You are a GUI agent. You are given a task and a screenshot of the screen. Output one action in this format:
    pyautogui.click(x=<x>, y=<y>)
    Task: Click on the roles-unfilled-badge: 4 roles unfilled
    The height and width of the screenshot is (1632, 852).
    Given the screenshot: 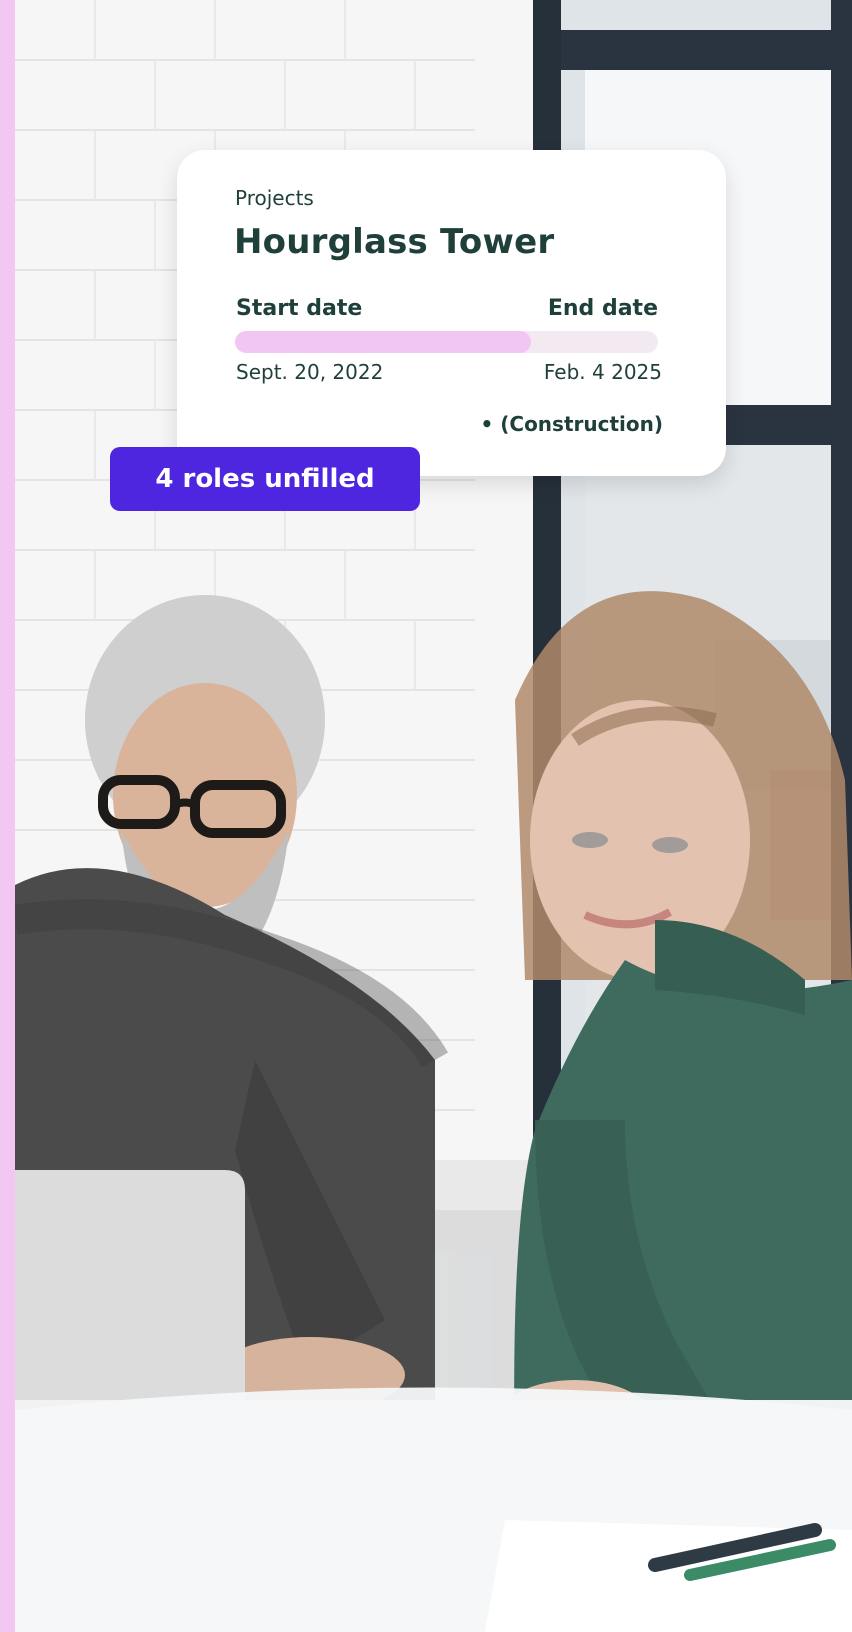 What is the action you would take?
    pyautogui.click(x=265, y=479)
    